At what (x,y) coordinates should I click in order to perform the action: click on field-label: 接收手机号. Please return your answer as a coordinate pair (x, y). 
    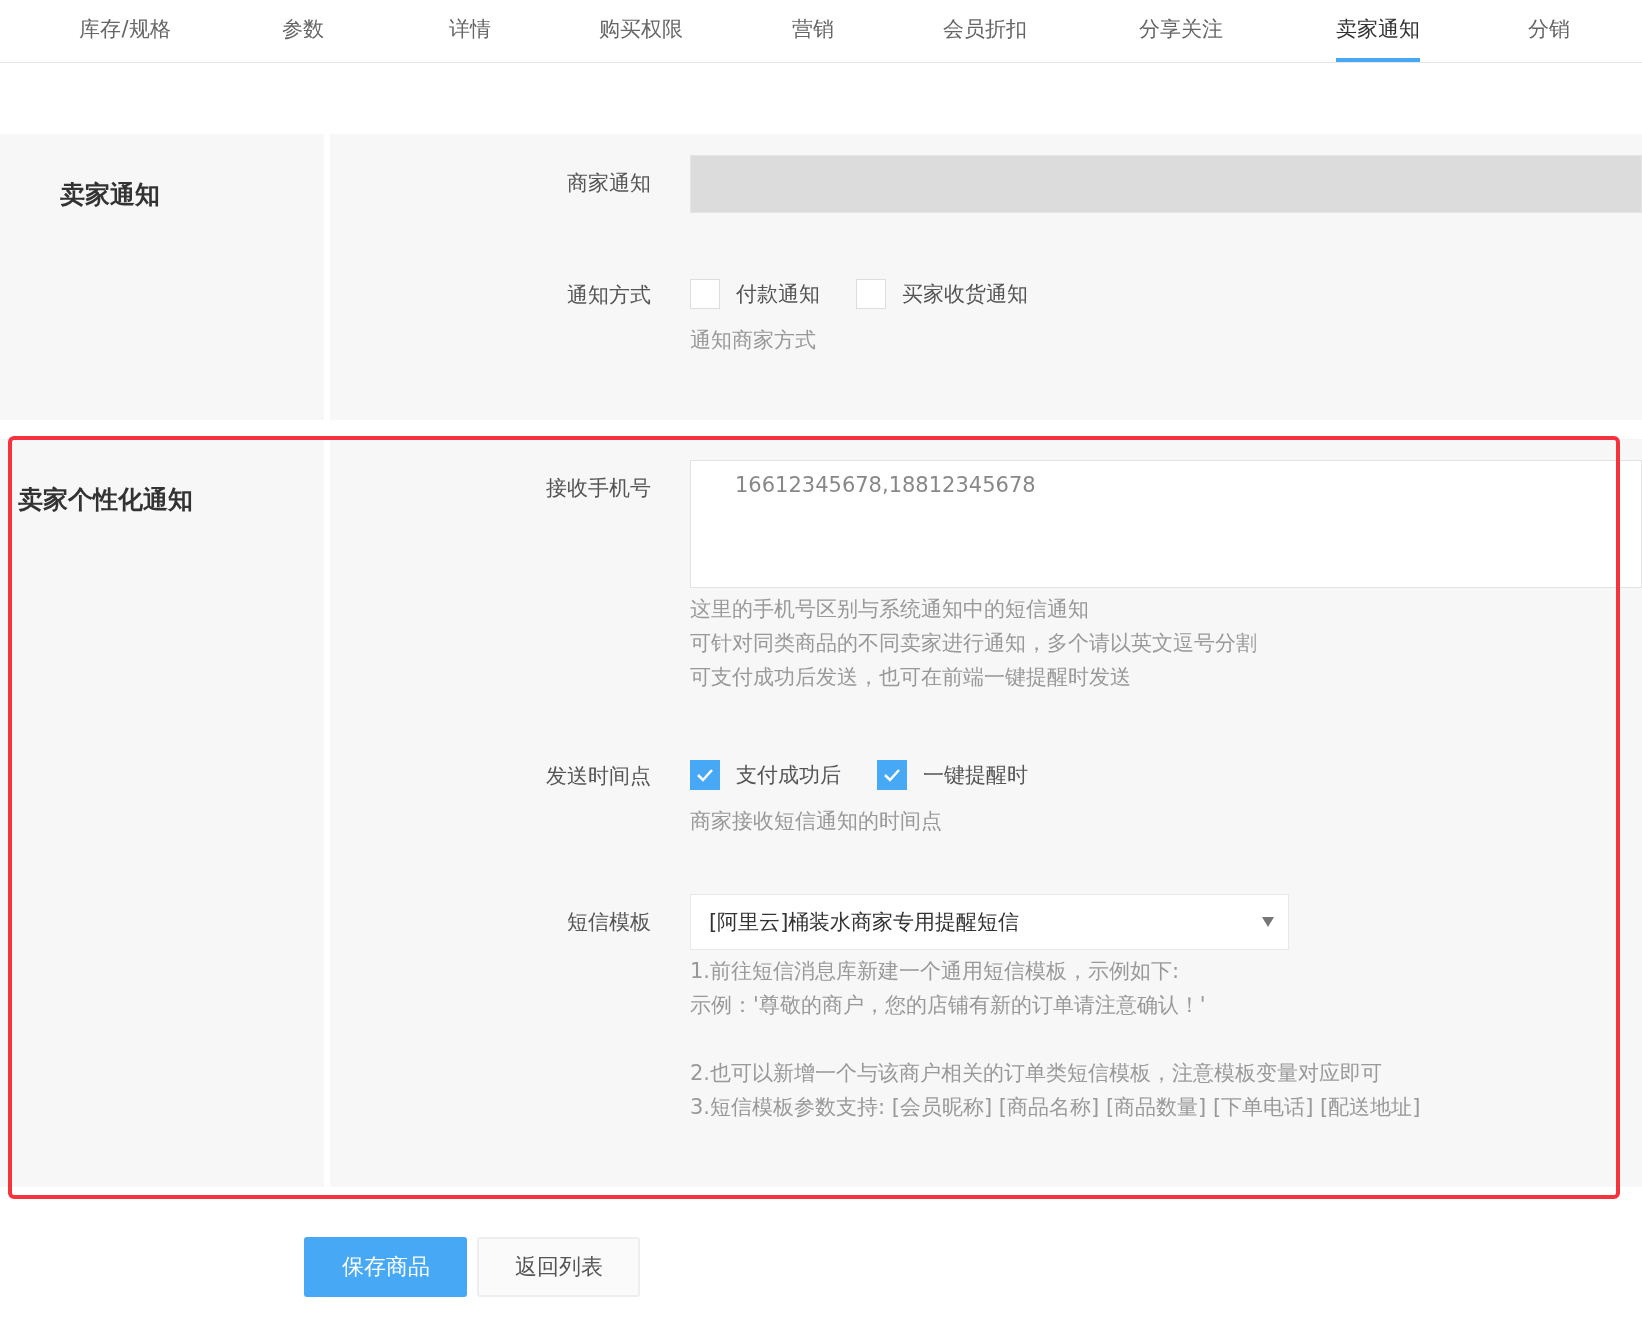
    Looking at the image, I should click on (598, 488).